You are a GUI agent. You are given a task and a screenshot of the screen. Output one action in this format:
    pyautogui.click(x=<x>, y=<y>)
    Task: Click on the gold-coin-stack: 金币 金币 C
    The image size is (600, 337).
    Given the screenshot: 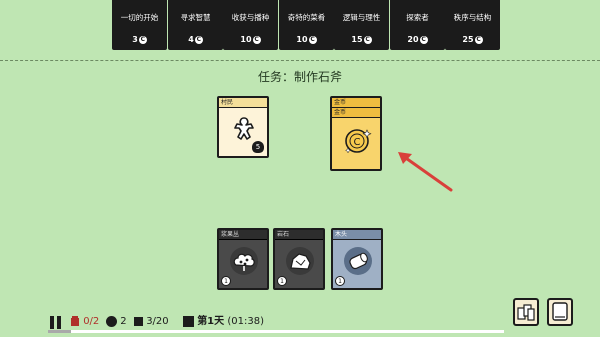 What is the action you would take?
    pyautogui.click(x=356, y=133)
    